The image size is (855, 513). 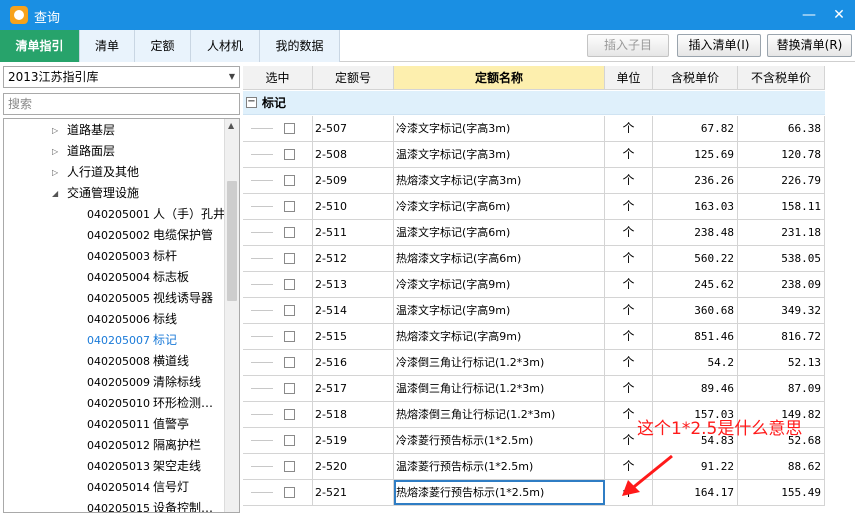 I want to click on tree-item-label: 隔离护栏, so click(x=177, y=445).